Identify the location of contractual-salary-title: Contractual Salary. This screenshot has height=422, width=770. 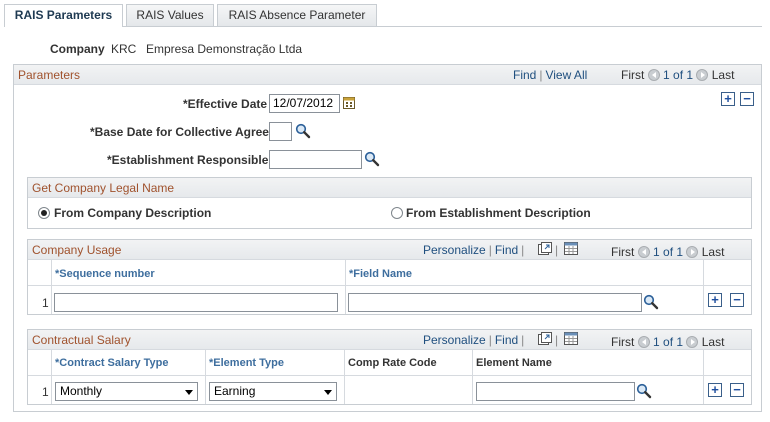
(81, 340).